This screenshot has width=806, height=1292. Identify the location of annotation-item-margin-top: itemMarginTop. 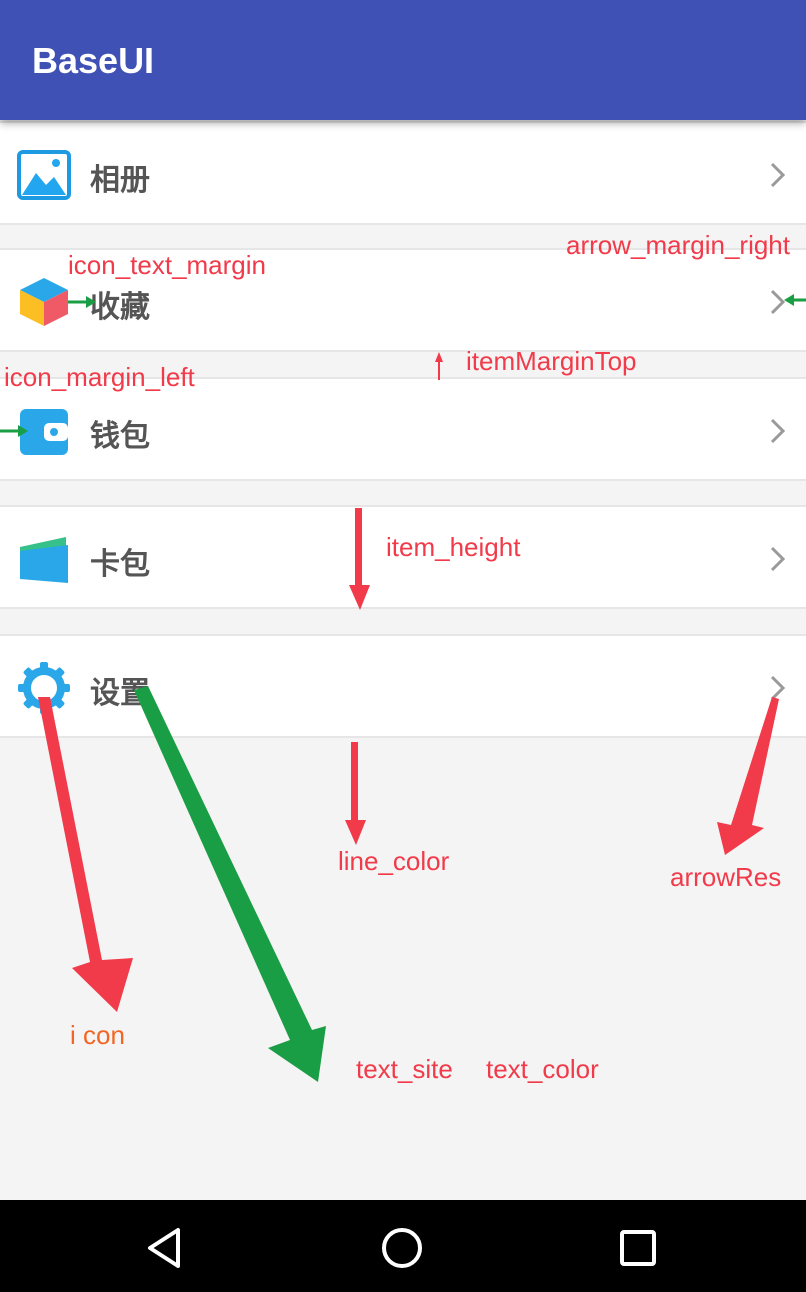
(551, 361).